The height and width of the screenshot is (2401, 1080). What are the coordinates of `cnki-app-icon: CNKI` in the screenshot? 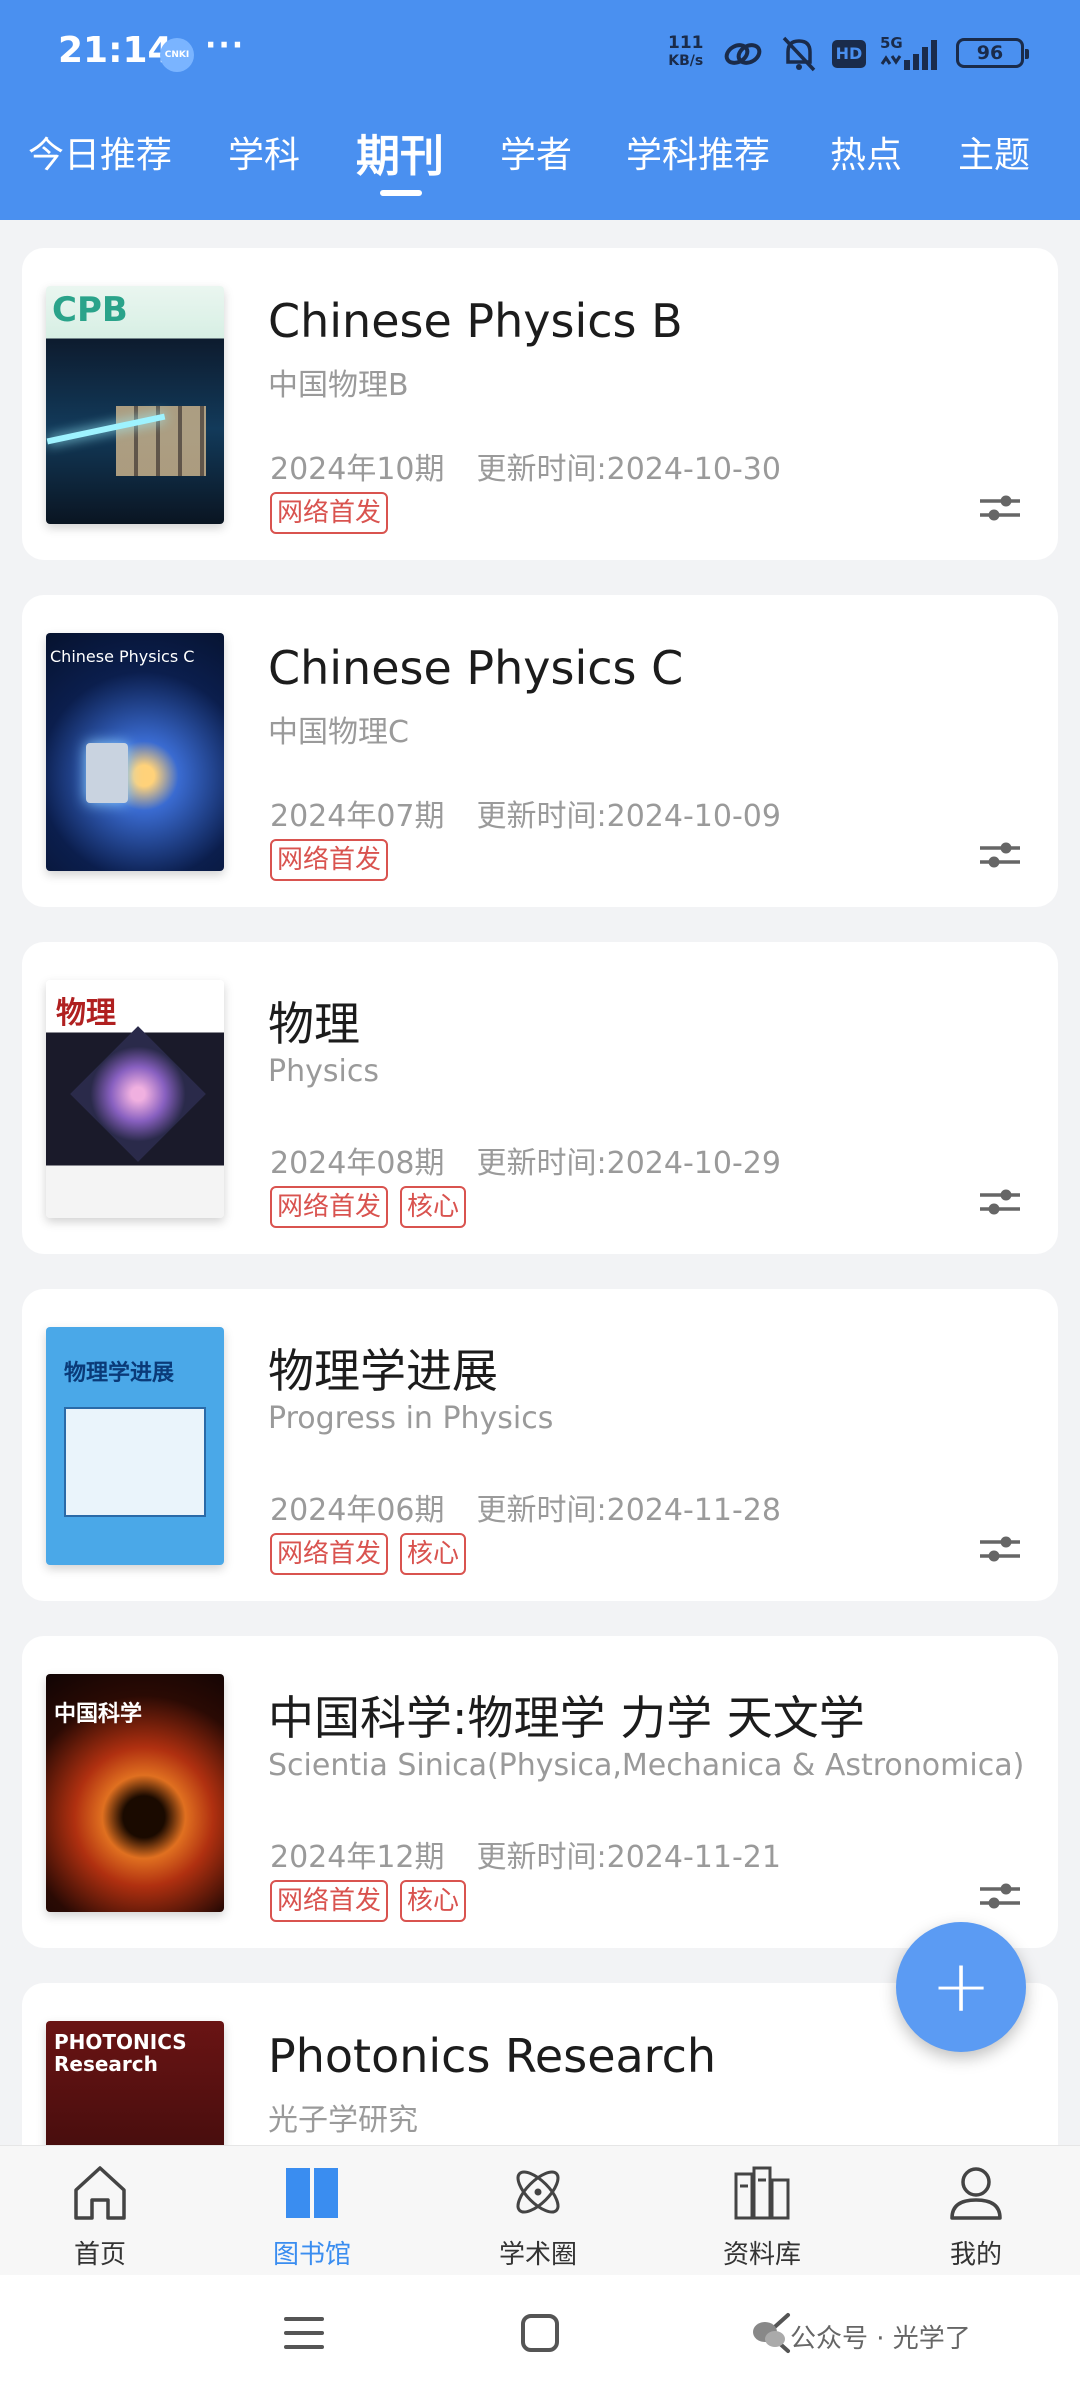 It's located at (177, 55).